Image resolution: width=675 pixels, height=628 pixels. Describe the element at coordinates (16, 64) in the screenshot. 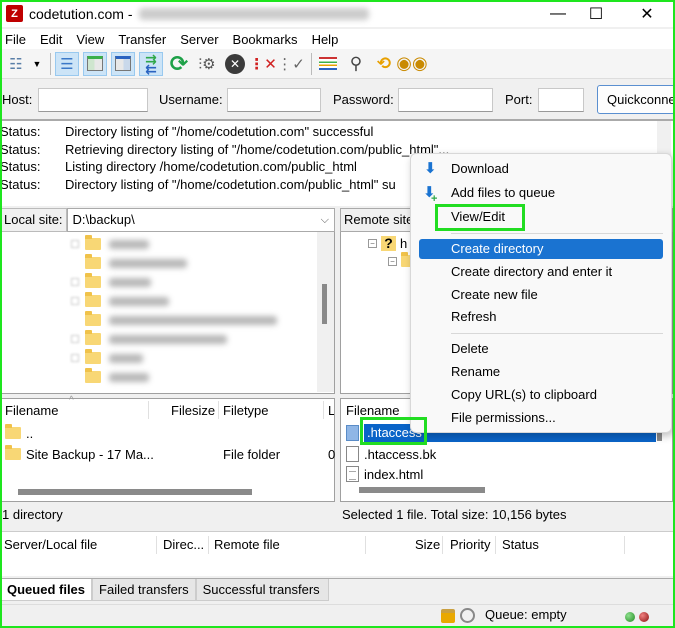

I see `site-manager-icon: ☷` at that location.